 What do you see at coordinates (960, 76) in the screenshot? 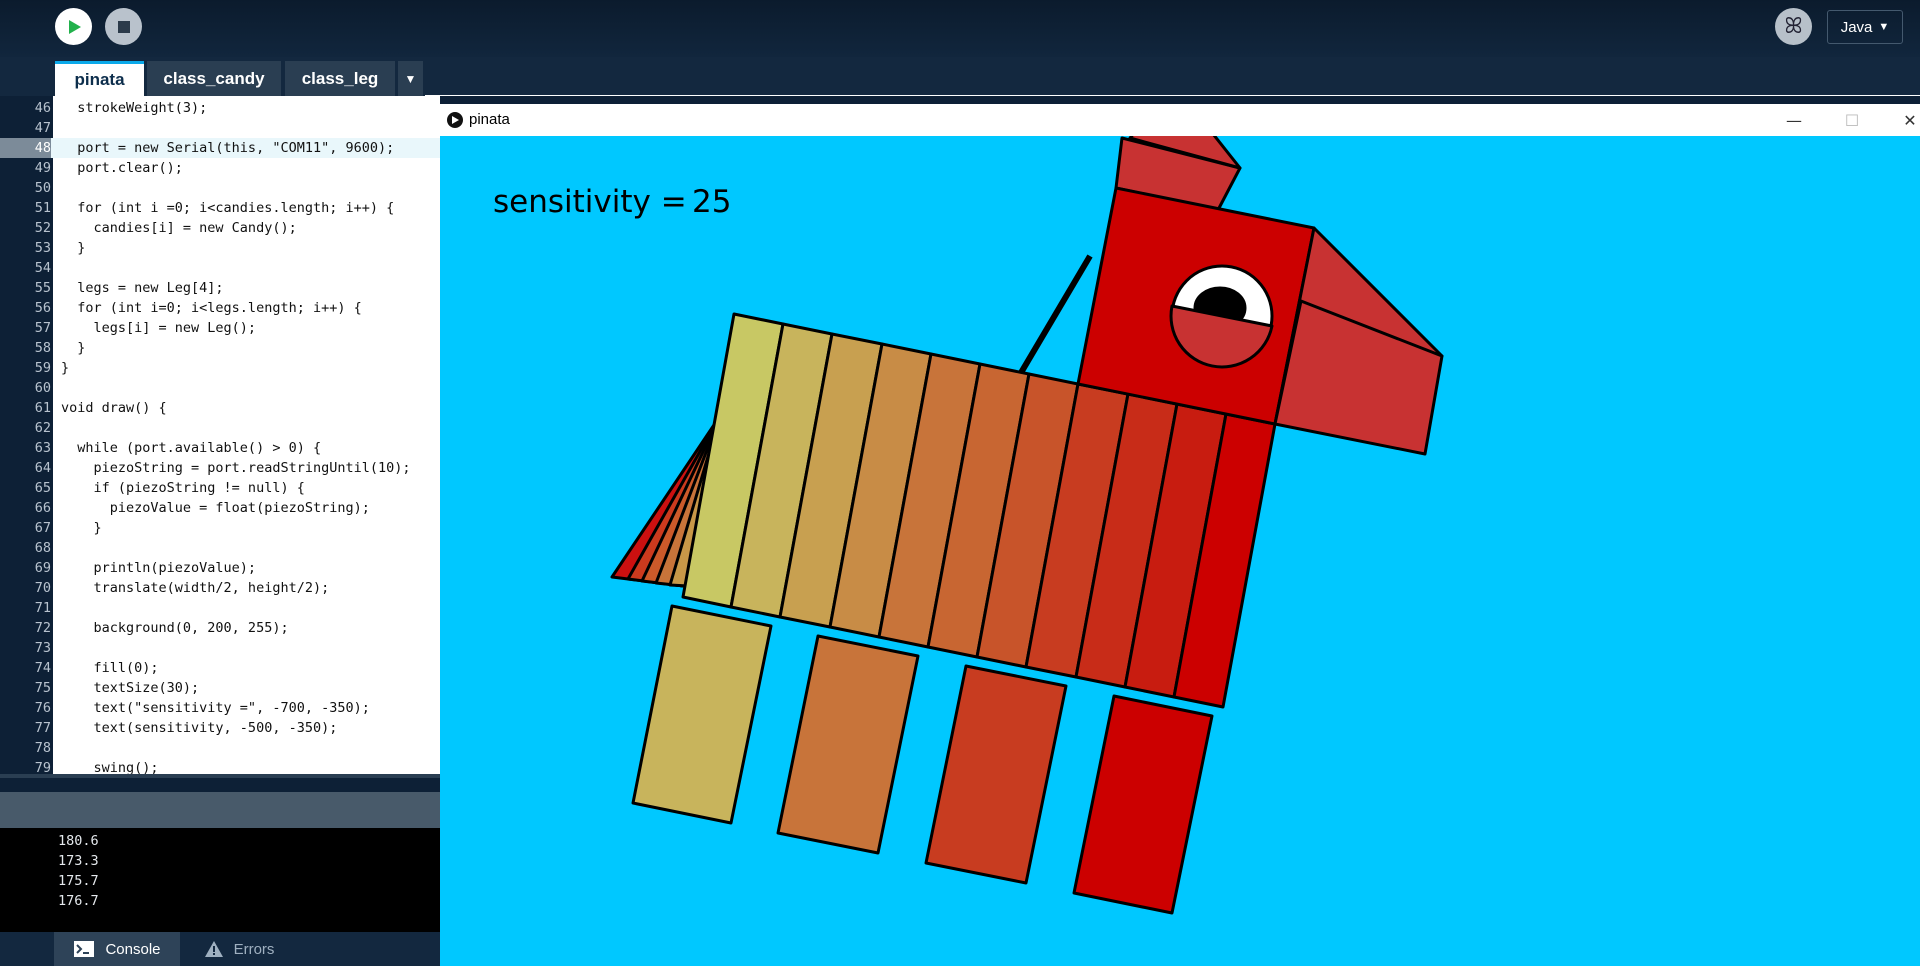
I see `tab-bar: pinata class_candy class_leg ▼` at bounding box center [960, 76].